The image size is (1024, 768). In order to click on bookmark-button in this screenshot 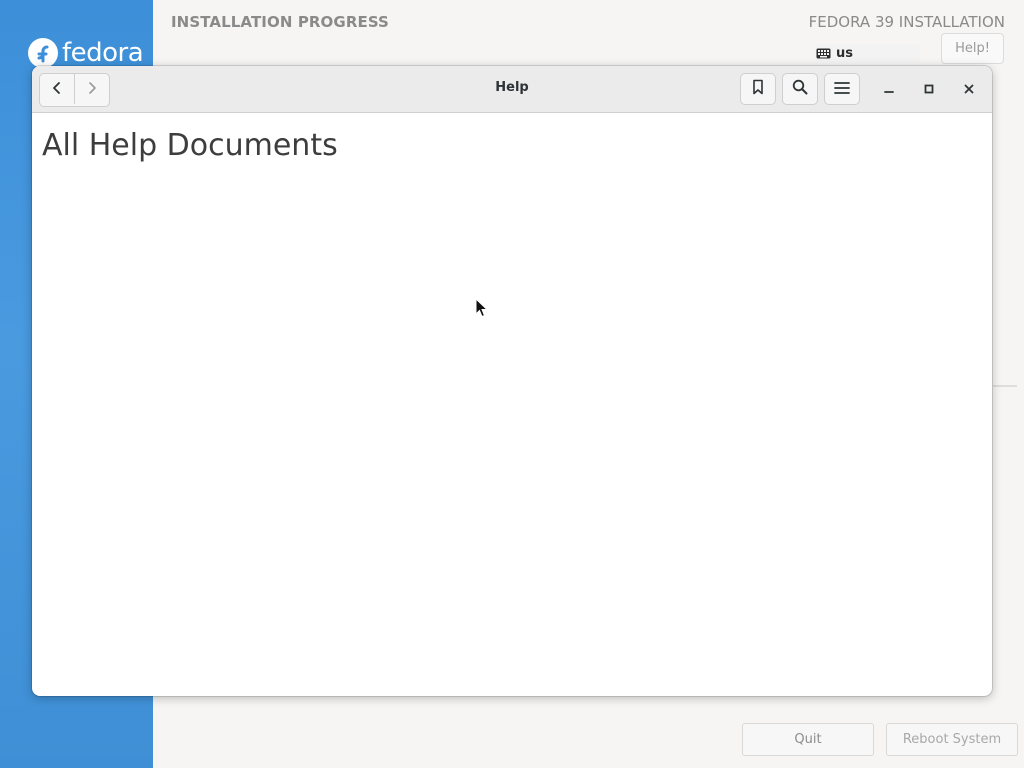, I will do `click(758, 89)`.